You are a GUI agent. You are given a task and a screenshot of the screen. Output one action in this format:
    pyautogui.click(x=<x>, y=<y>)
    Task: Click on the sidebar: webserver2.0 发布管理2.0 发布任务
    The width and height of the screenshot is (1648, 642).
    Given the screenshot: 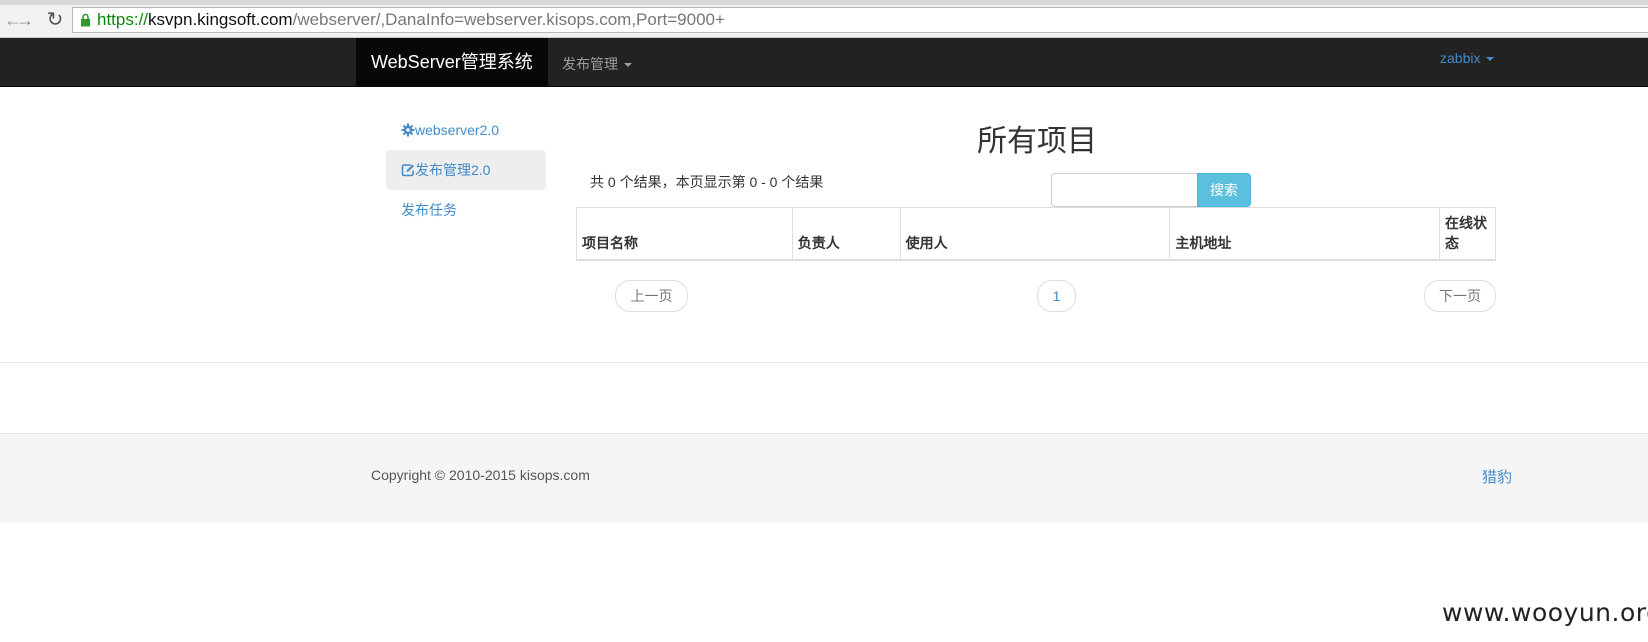 What is the action you would take?
    pyautogui.click(x=466, y=170)
    